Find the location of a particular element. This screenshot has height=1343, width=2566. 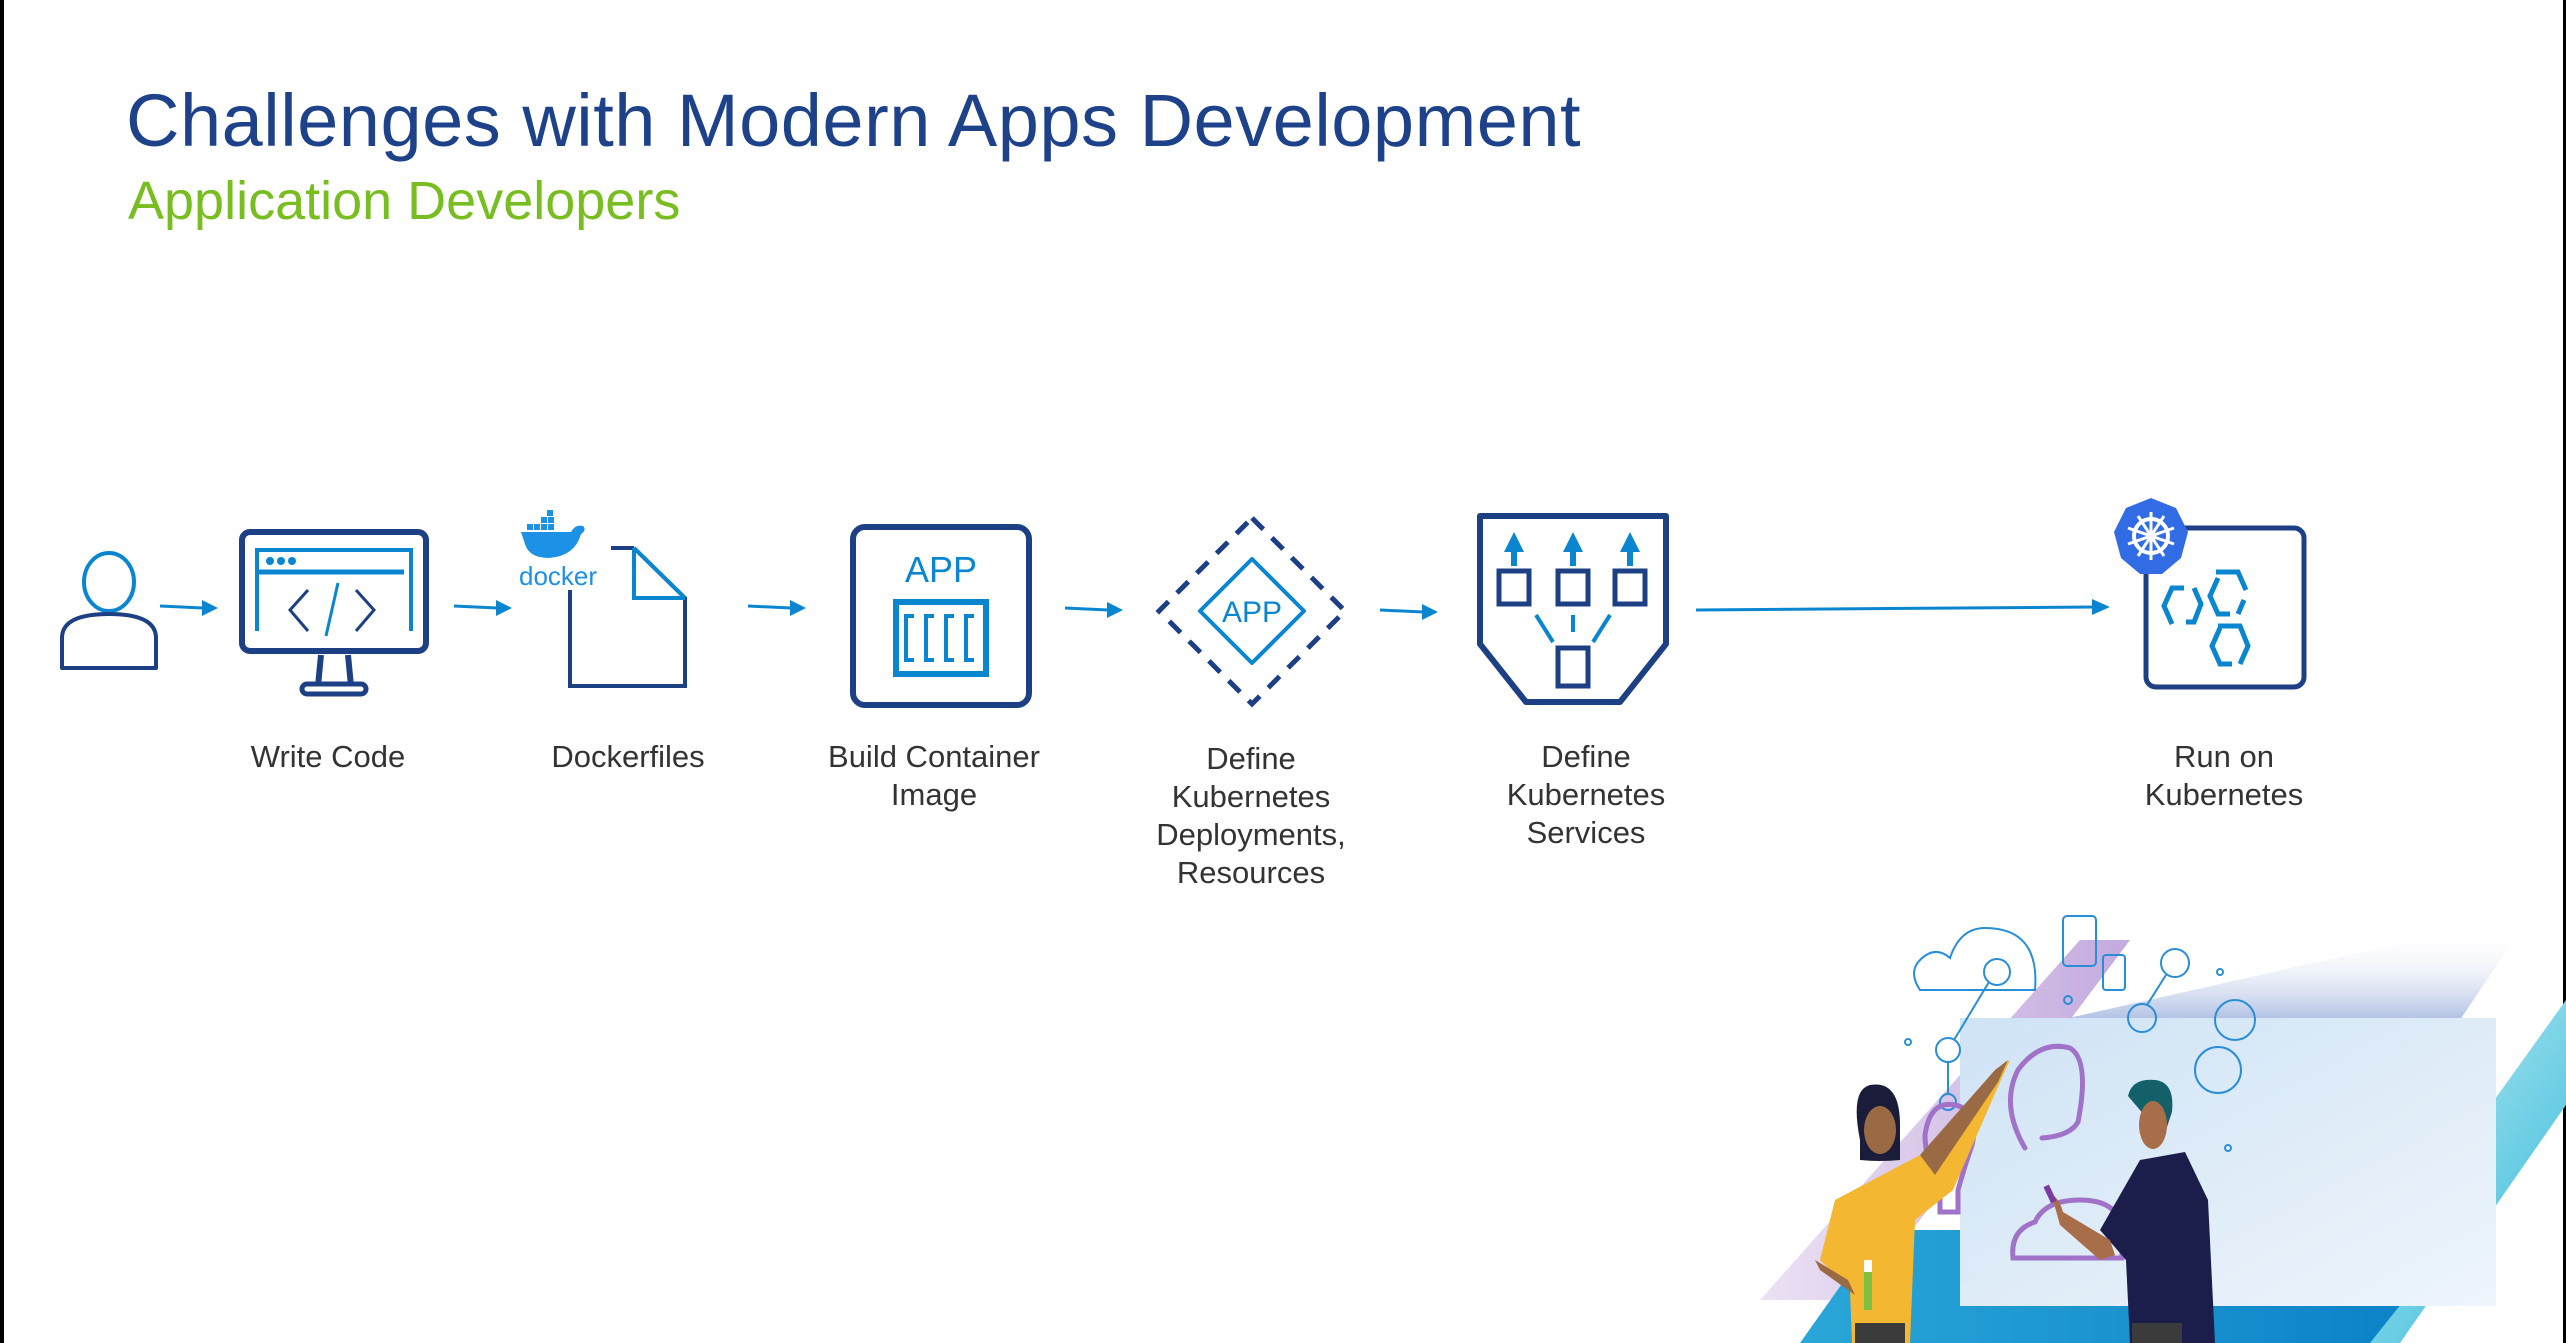

docker-logo-text: docker is located at coordinates (558, 576).